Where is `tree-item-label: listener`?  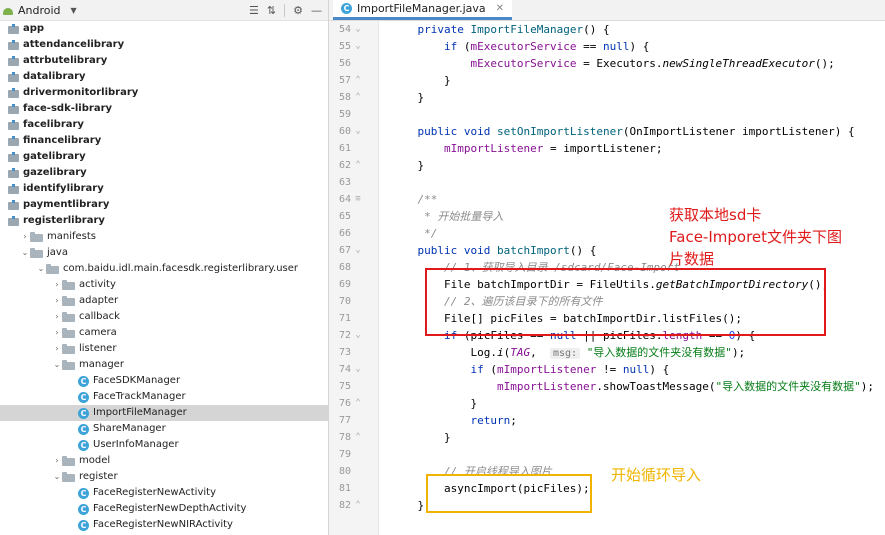 tree-item-label: listener is located at coordinates (98, 348).